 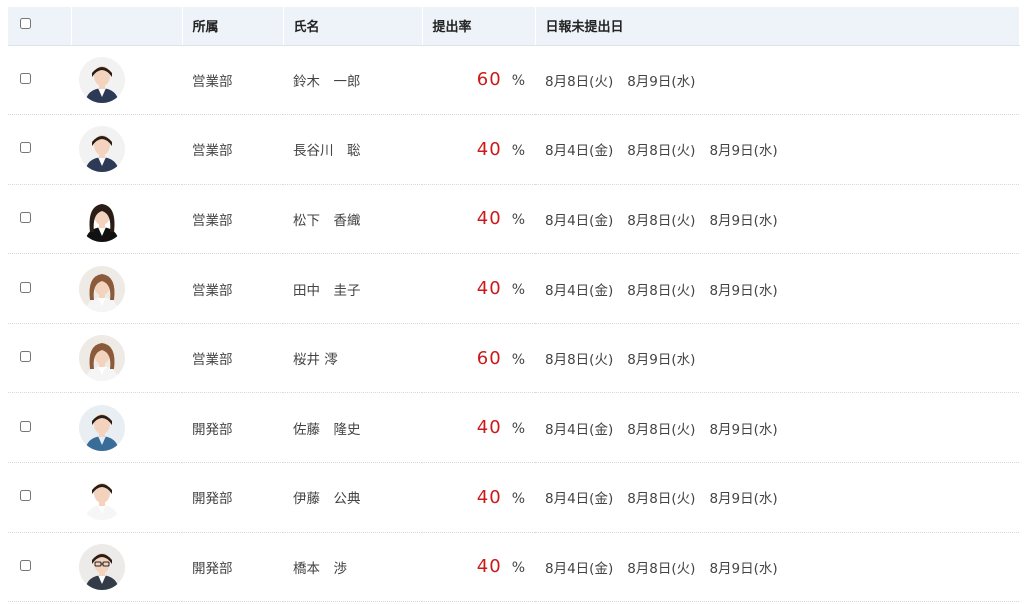 I want to click on name-cell: 伊藤 公典, so click(x=352, y=498).